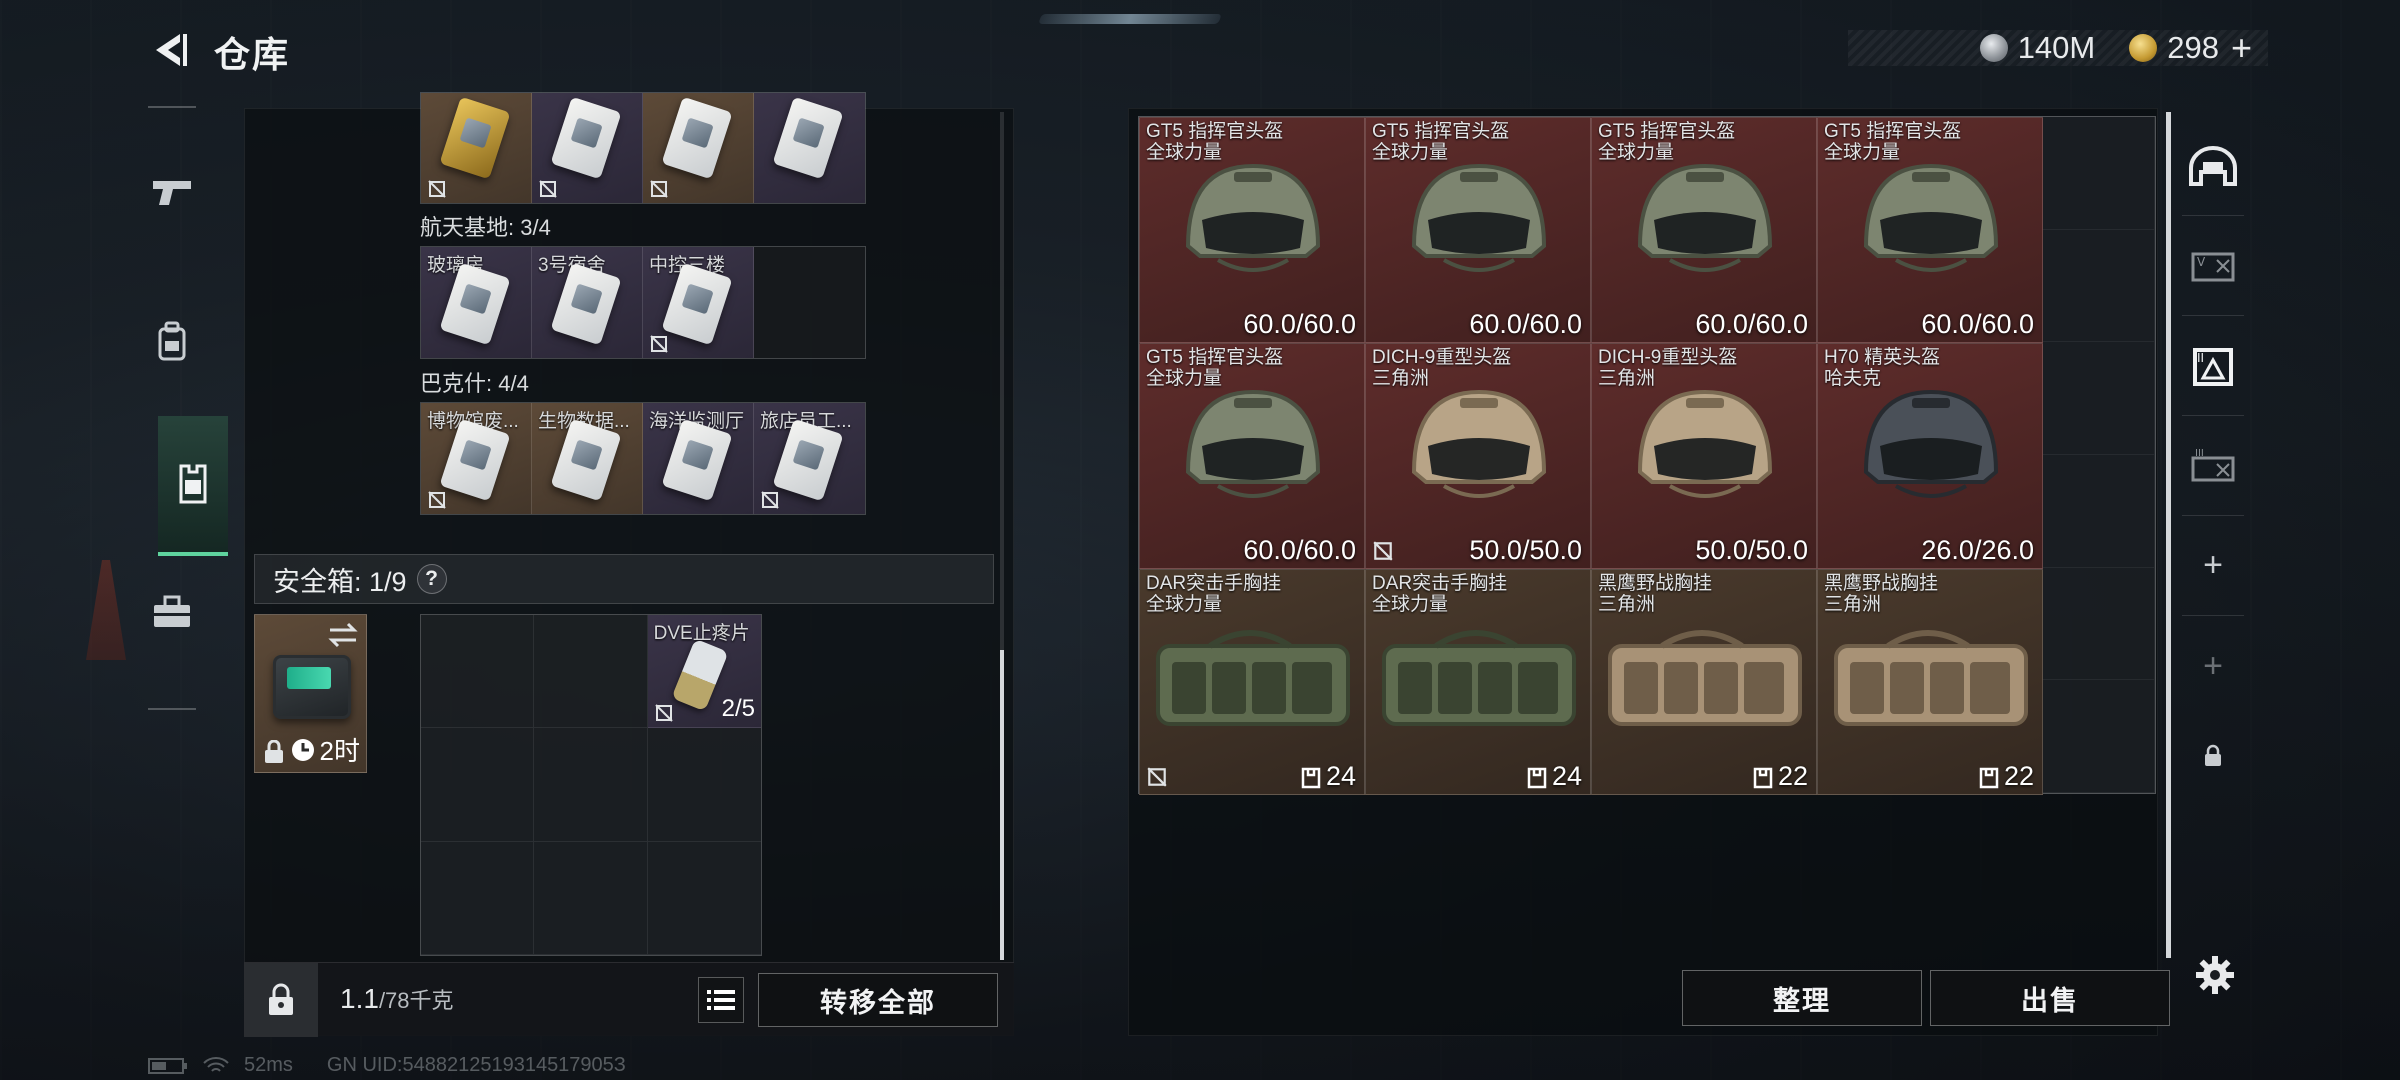 This screenshot has height=1080, width=2400. Describe the element at coordinates (2168, 535) in the screenshot. I see `stash-scrollbar` at that location.